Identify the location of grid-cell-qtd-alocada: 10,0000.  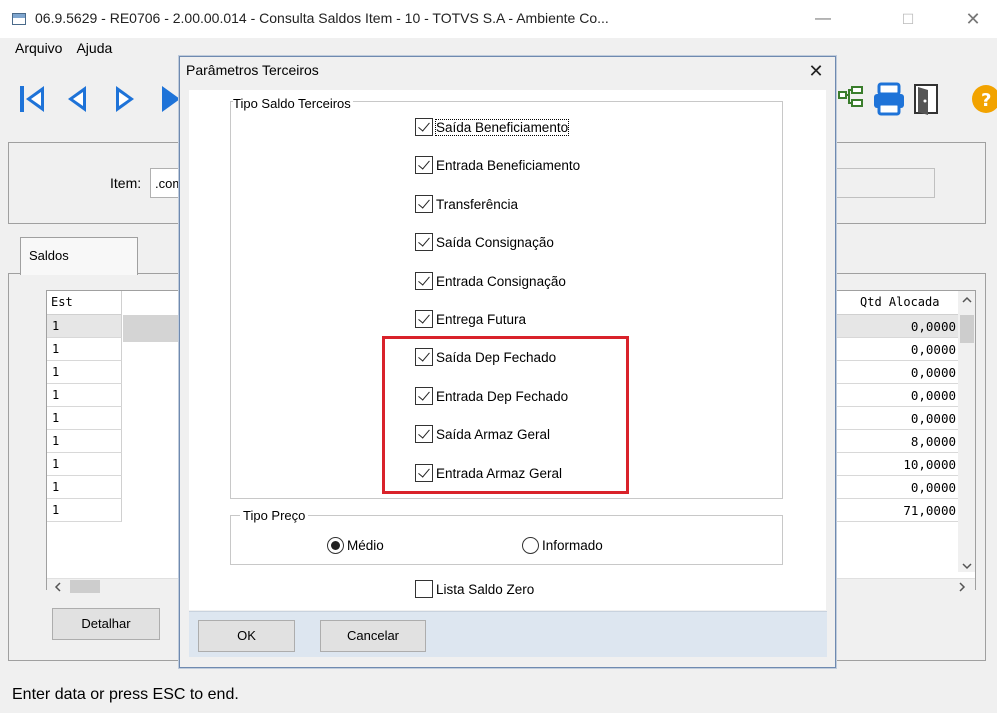
(894, 464).